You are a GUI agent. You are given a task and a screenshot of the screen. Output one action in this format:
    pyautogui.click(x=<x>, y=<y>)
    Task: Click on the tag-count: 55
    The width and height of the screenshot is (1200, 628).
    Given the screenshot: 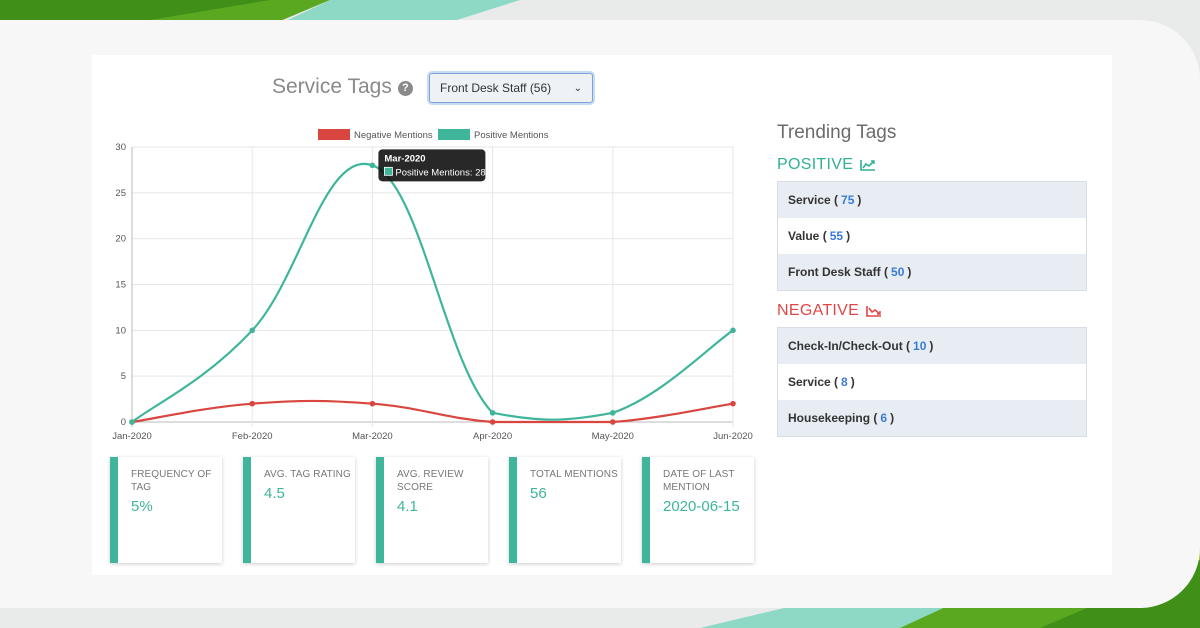 What is the action you would take?
    pyautogui.click(x=836, y=236)
    